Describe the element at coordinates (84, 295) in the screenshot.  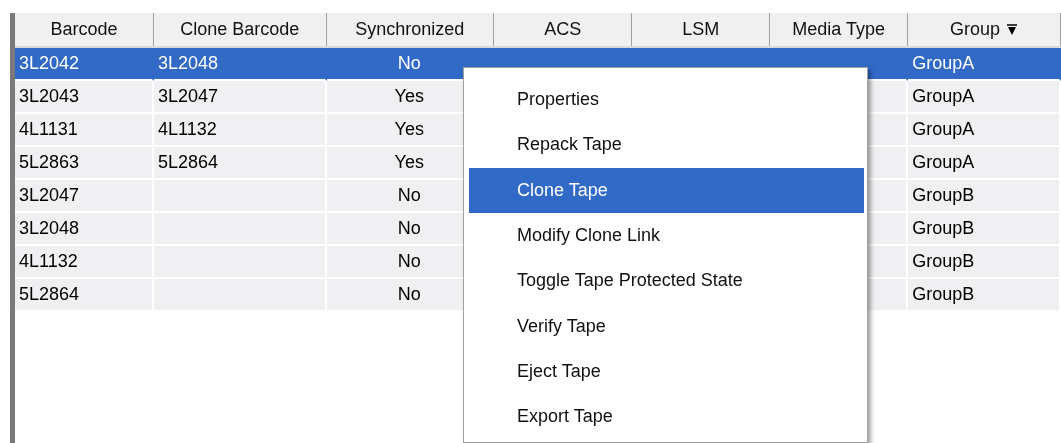
I see `table-cell: 5L2864` at that location.